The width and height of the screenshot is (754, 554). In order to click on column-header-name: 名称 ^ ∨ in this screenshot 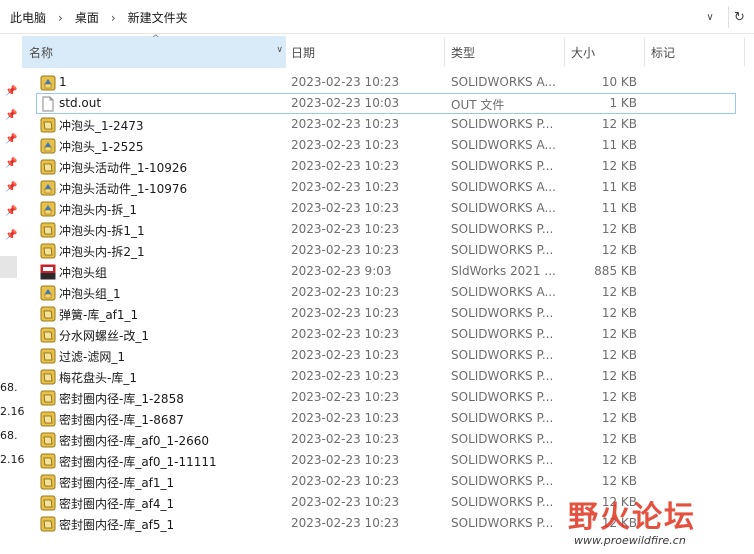, I will do `click(154, 51)`.